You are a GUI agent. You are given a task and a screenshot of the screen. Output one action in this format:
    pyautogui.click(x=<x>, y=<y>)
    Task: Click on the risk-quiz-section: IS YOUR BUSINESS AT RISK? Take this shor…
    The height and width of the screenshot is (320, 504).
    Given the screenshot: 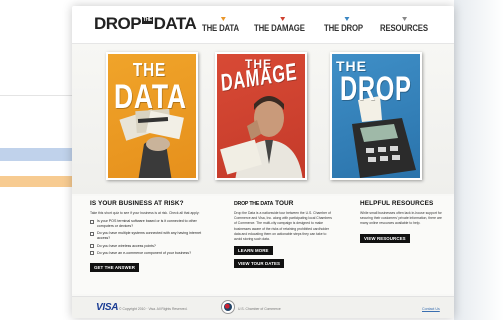 What is the action you would take?
    pyautogui.click(x=152, y=237)
    